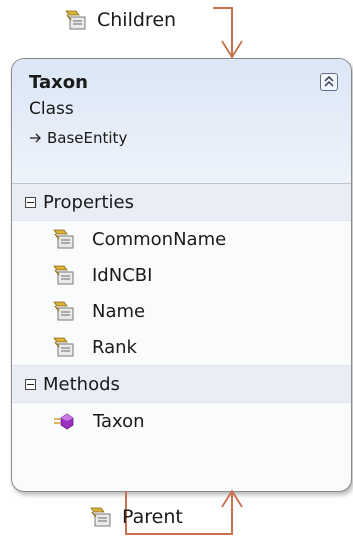  I want to click on children-arrowhead-icon, so click(232, 49).